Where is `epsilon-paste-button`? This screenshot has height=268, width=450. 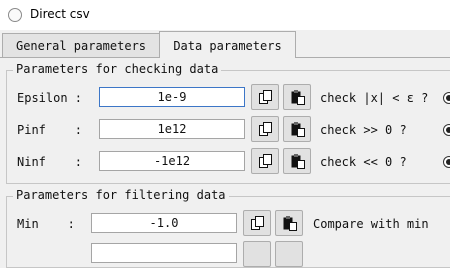
epsilon-paste-button is located at coordinates (297, 97).